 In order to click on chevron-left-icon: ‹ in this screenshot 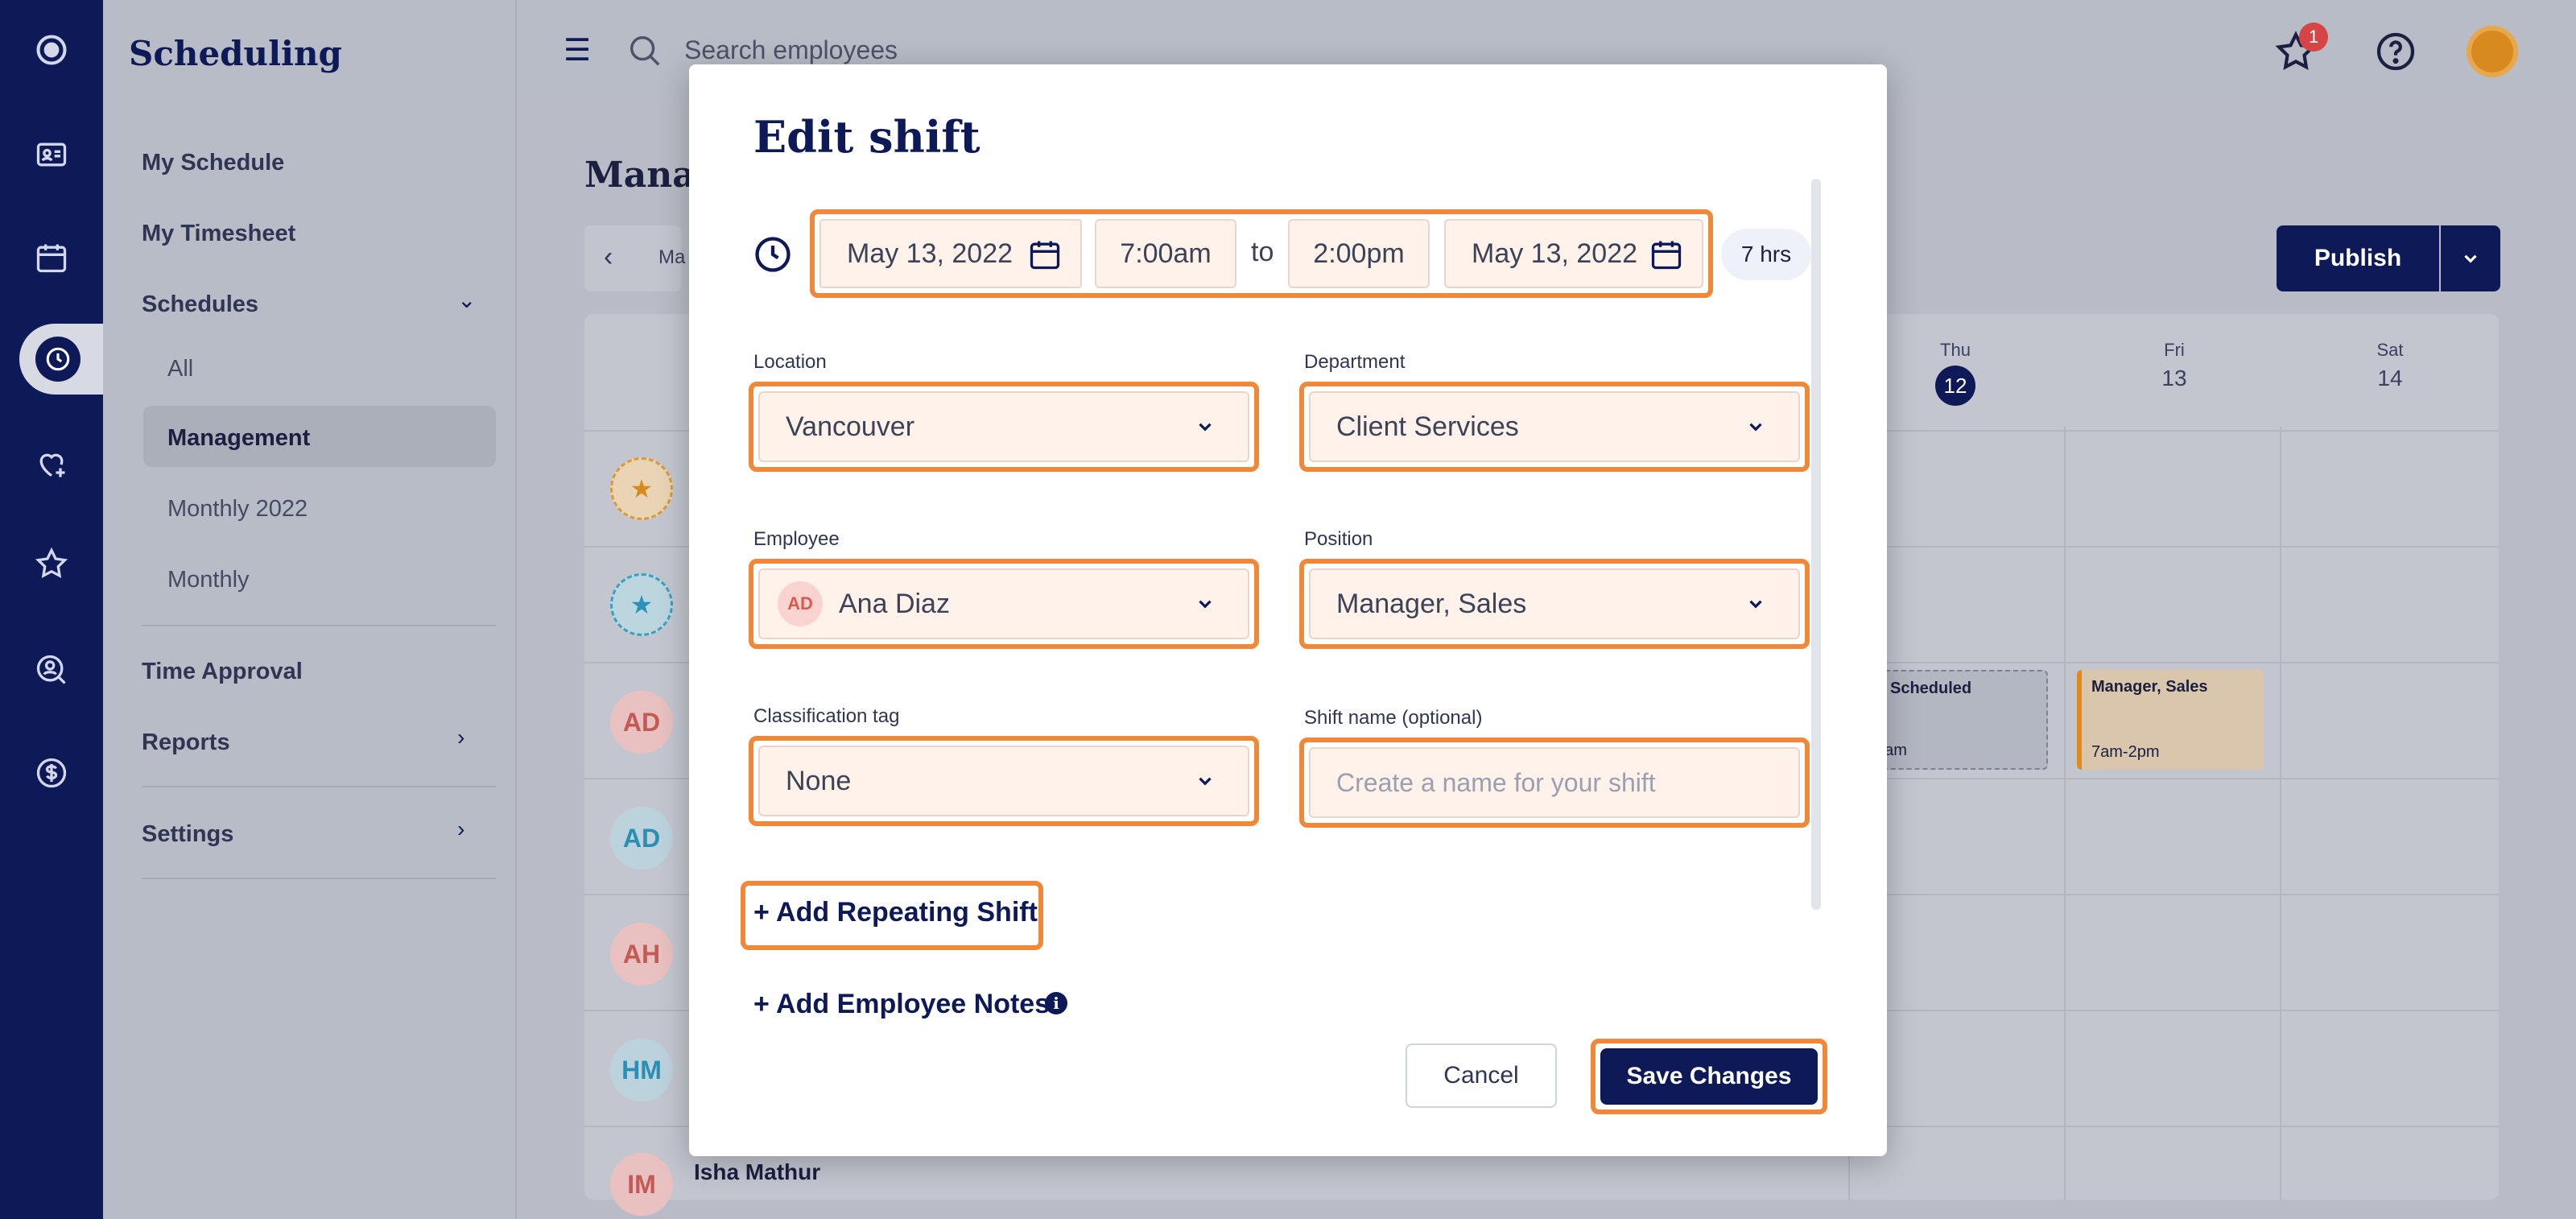, I will do `click(608, 258)`.